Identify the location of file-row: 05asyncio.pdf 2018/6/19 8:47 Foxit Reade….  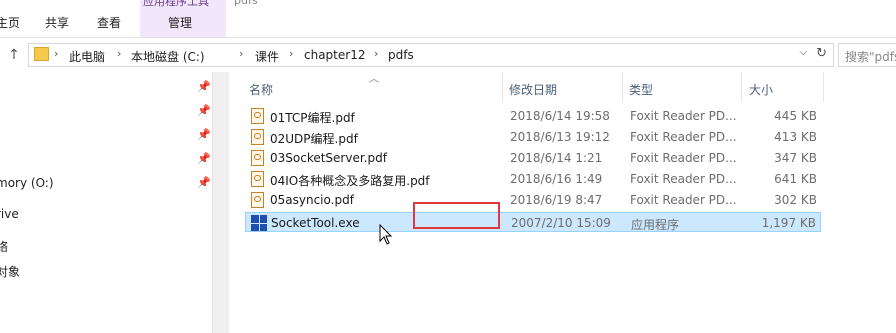
(533, 200).